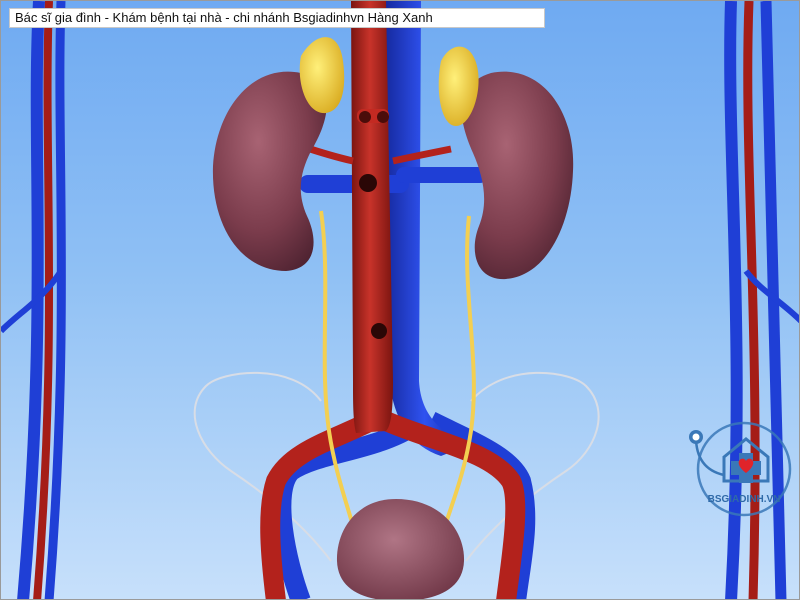  Describe the element at coordinates (379, 331) in the screenshot. I see `mesenteric-artery-opening` at that location.